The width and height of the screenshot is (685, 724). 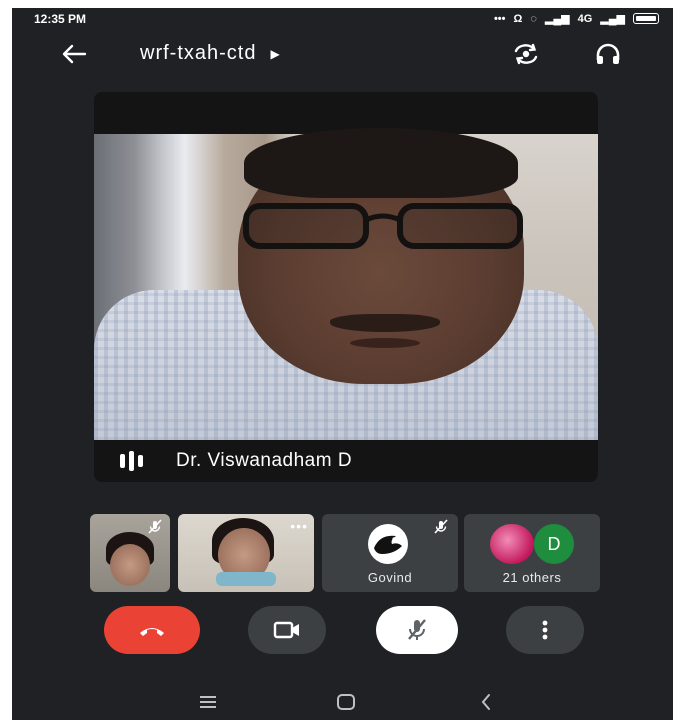 What do you see at coordinates (612, 19) in the screenshot?
I see `signal-icon-2: ▂▄▆` at bounding box center [612, 19].